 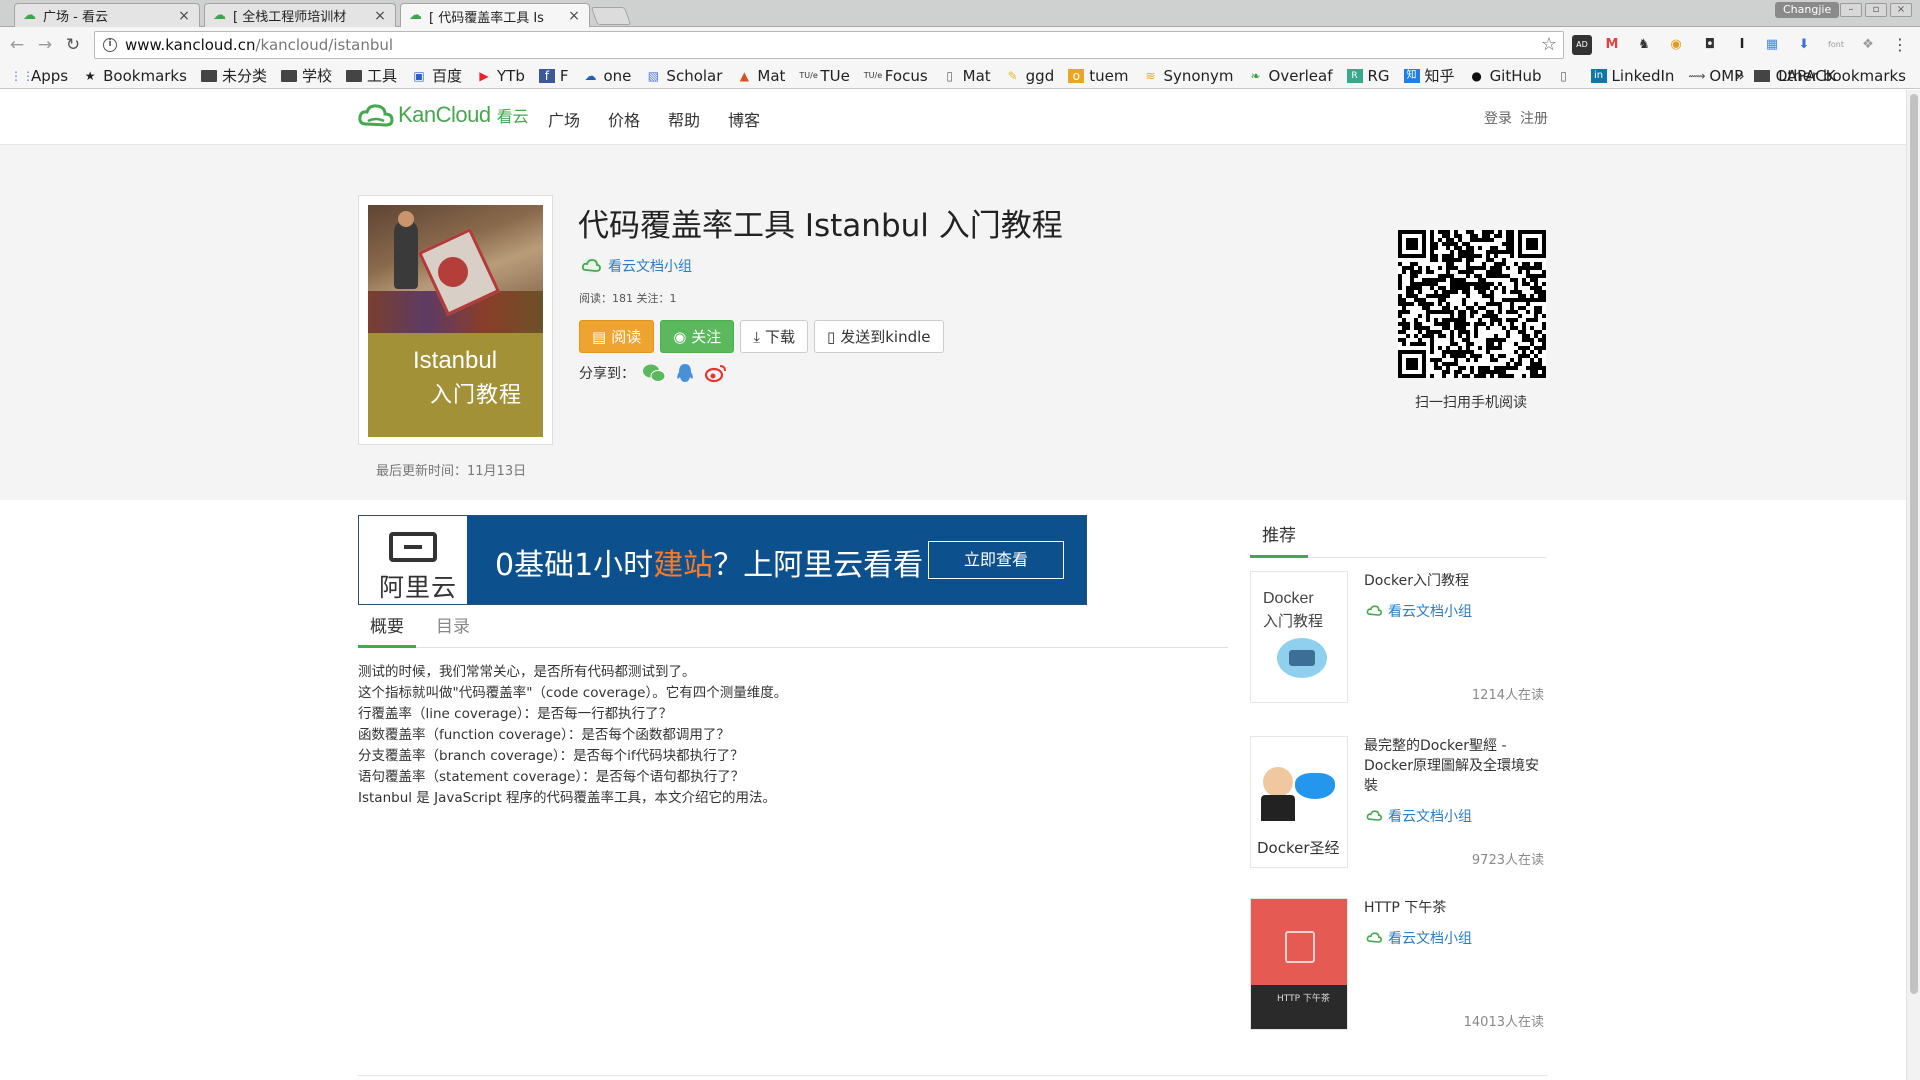 What do you see at coordinates (1740, 75) in the screenshot?
I see `bookmarks-overflow-icon: »` at bounding box center [1740, 75].